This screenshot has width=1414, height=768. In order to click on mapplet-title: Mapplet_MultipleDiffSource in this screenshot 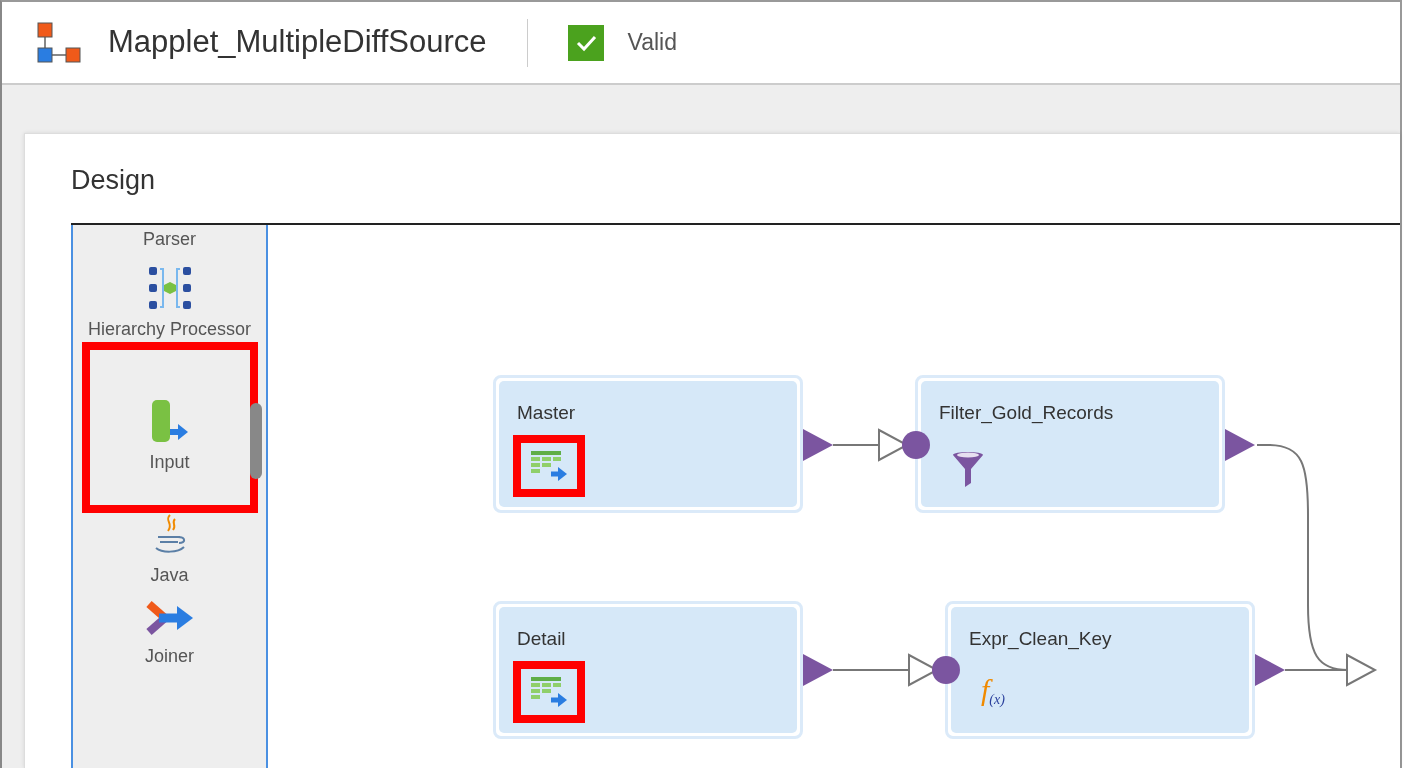, I will do `click(297, 42)`.